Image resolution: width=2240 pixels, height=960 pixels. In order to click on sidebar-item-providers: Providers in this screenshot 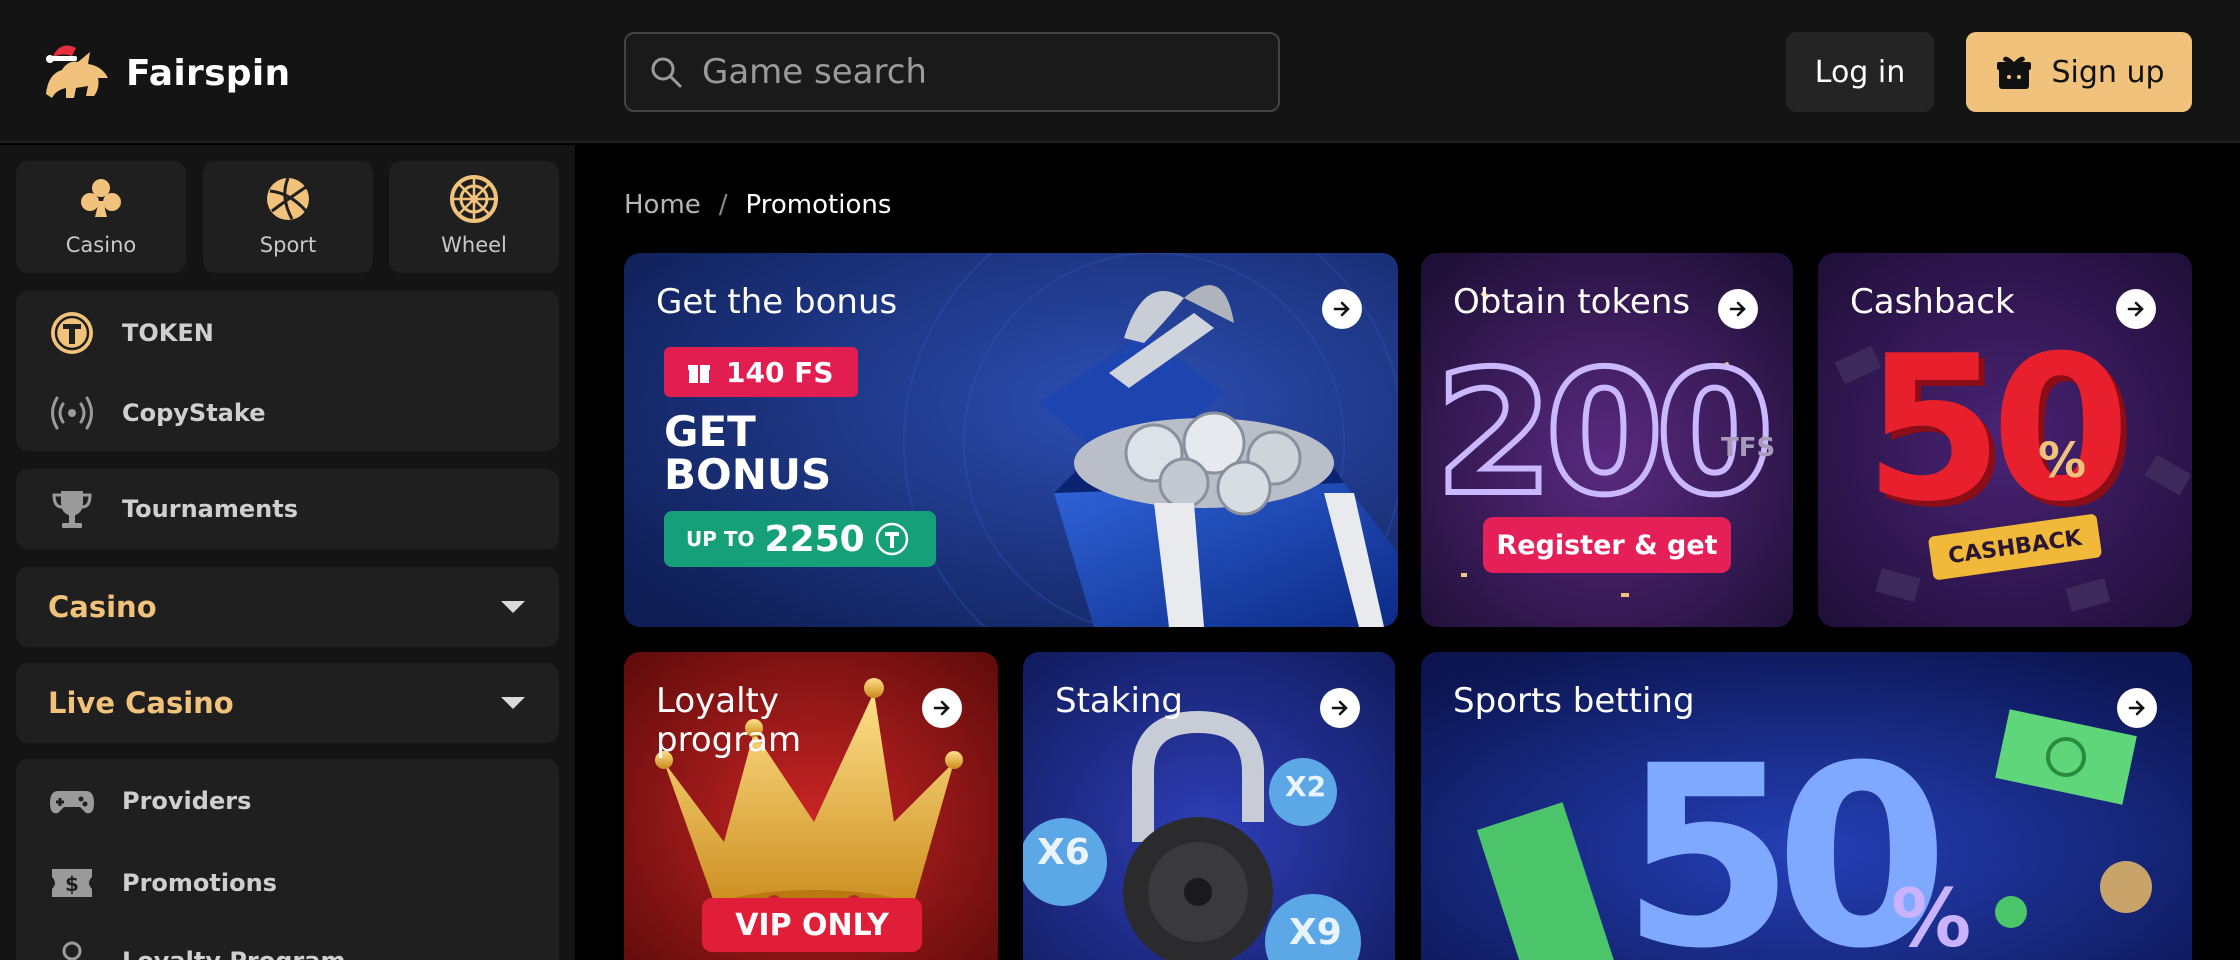, I will do `click(287, 801)`.